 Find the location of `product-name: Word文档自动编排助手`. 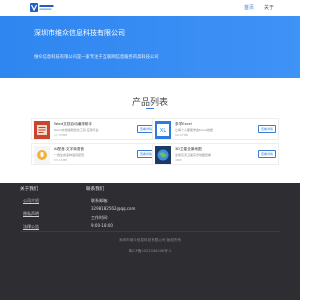

product-name: Word文档自动编排助手 is located at coordinates (73, 124).